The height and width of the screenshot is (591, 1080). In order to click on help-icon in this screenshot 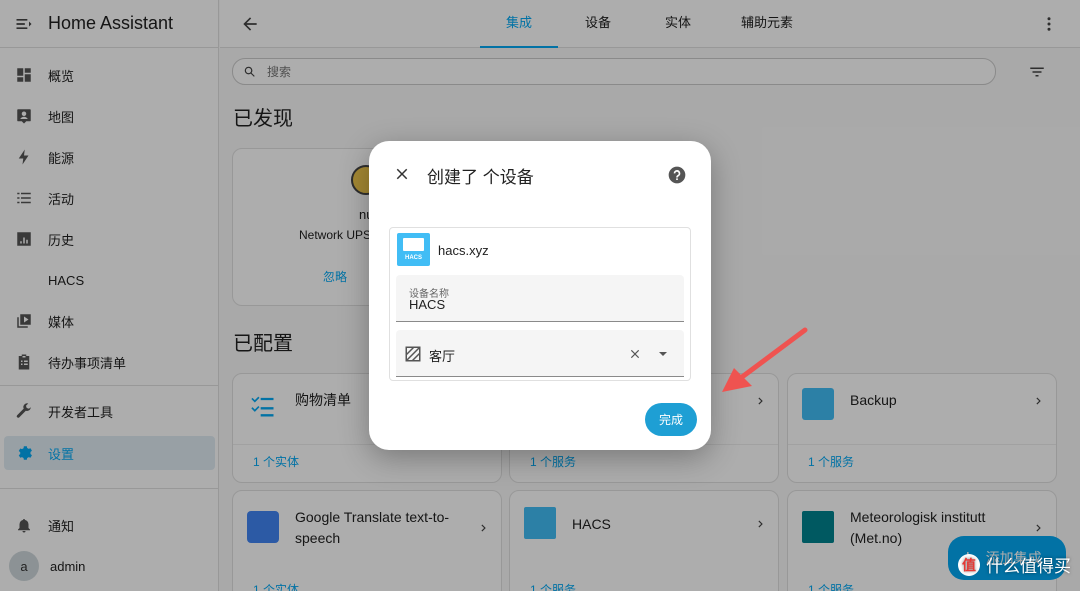, I will do `click(677, 175)`.